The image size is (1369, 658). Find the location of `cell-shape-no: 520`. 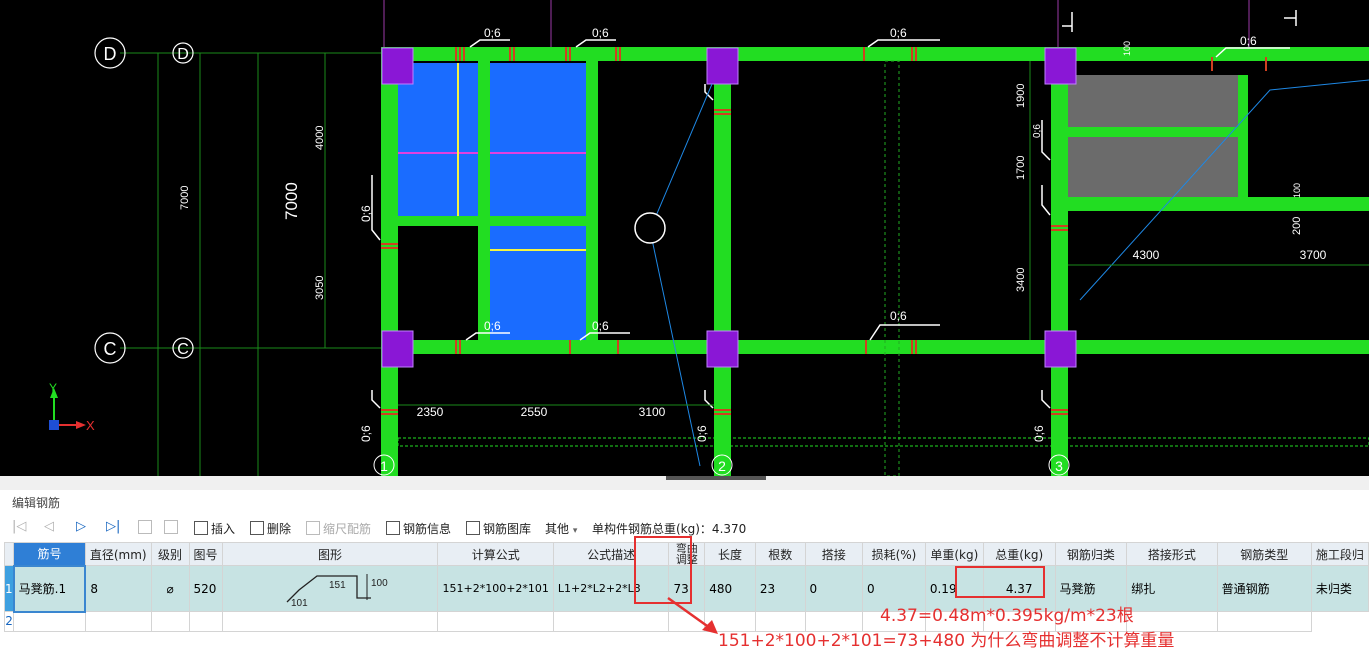

cell-shape-no: 520 is located at coordinates (205, 588).